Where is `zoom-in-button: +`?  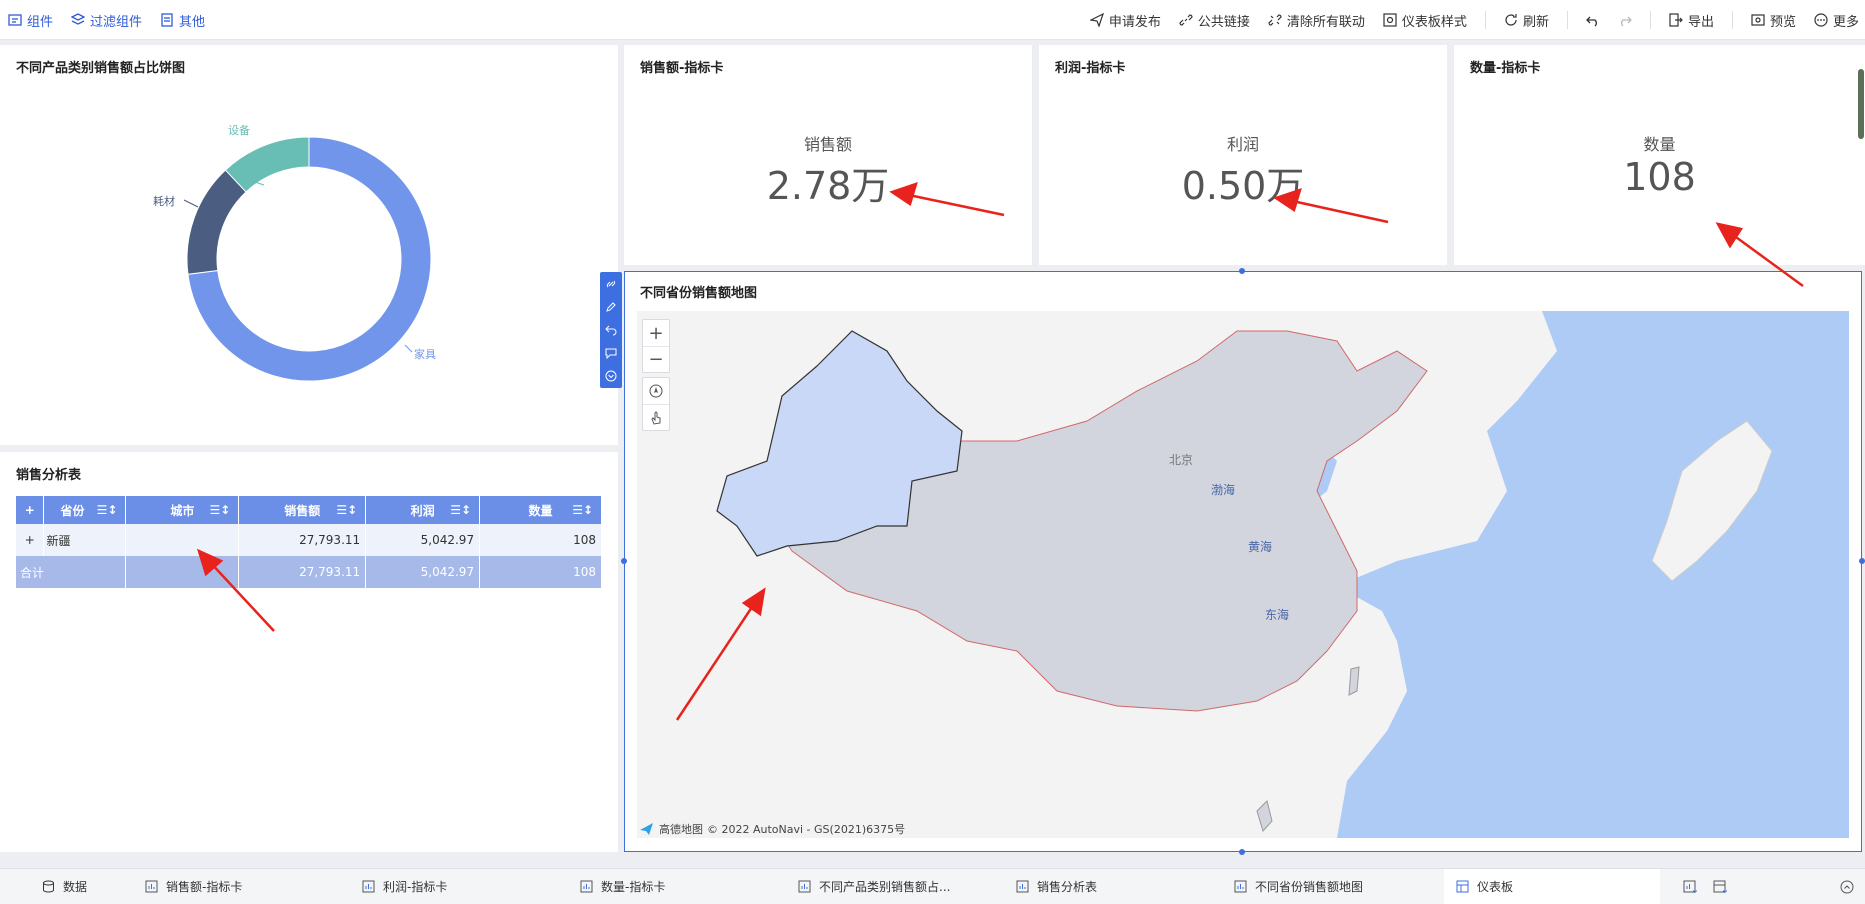 zoom-in-button: + is located at coordinates (656, 333).